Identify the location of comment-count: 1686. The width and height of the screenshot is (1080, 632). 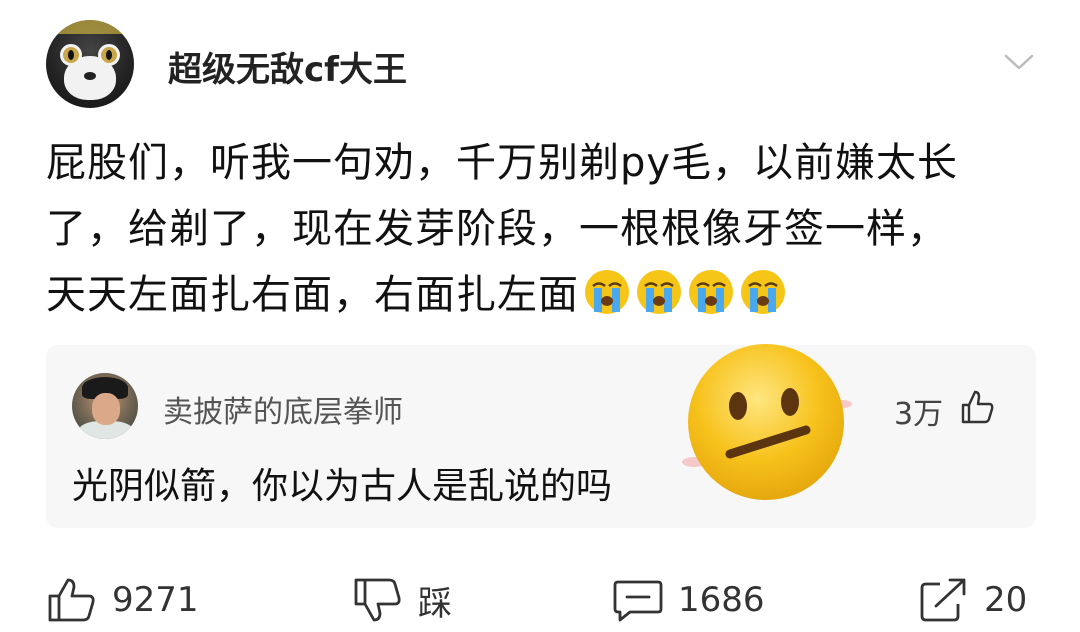
(721, 600).